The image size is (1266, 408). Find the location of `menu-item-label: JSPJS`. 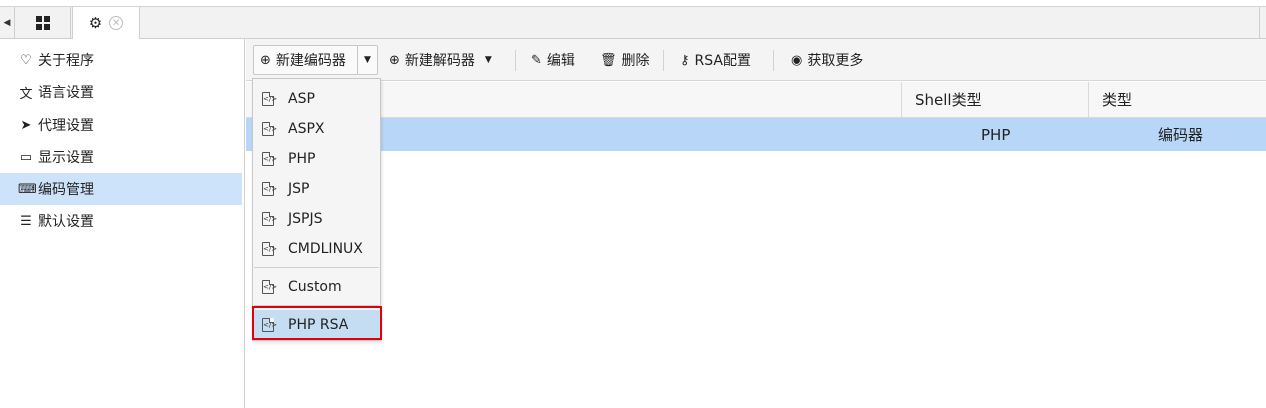

menu-item-label: JSPJS is located at coordinates (305, 219).